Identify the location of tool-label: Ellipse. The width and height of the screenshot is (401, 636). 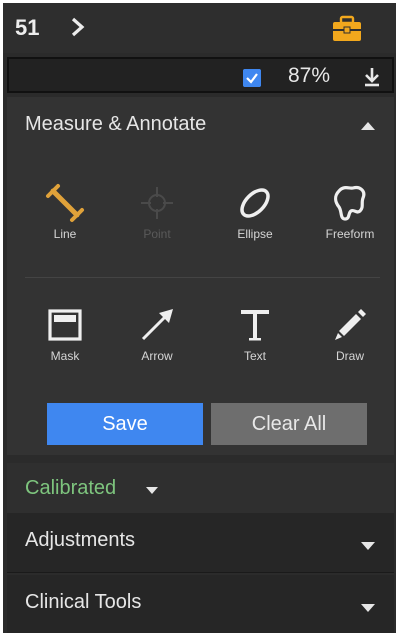
(255, 234).